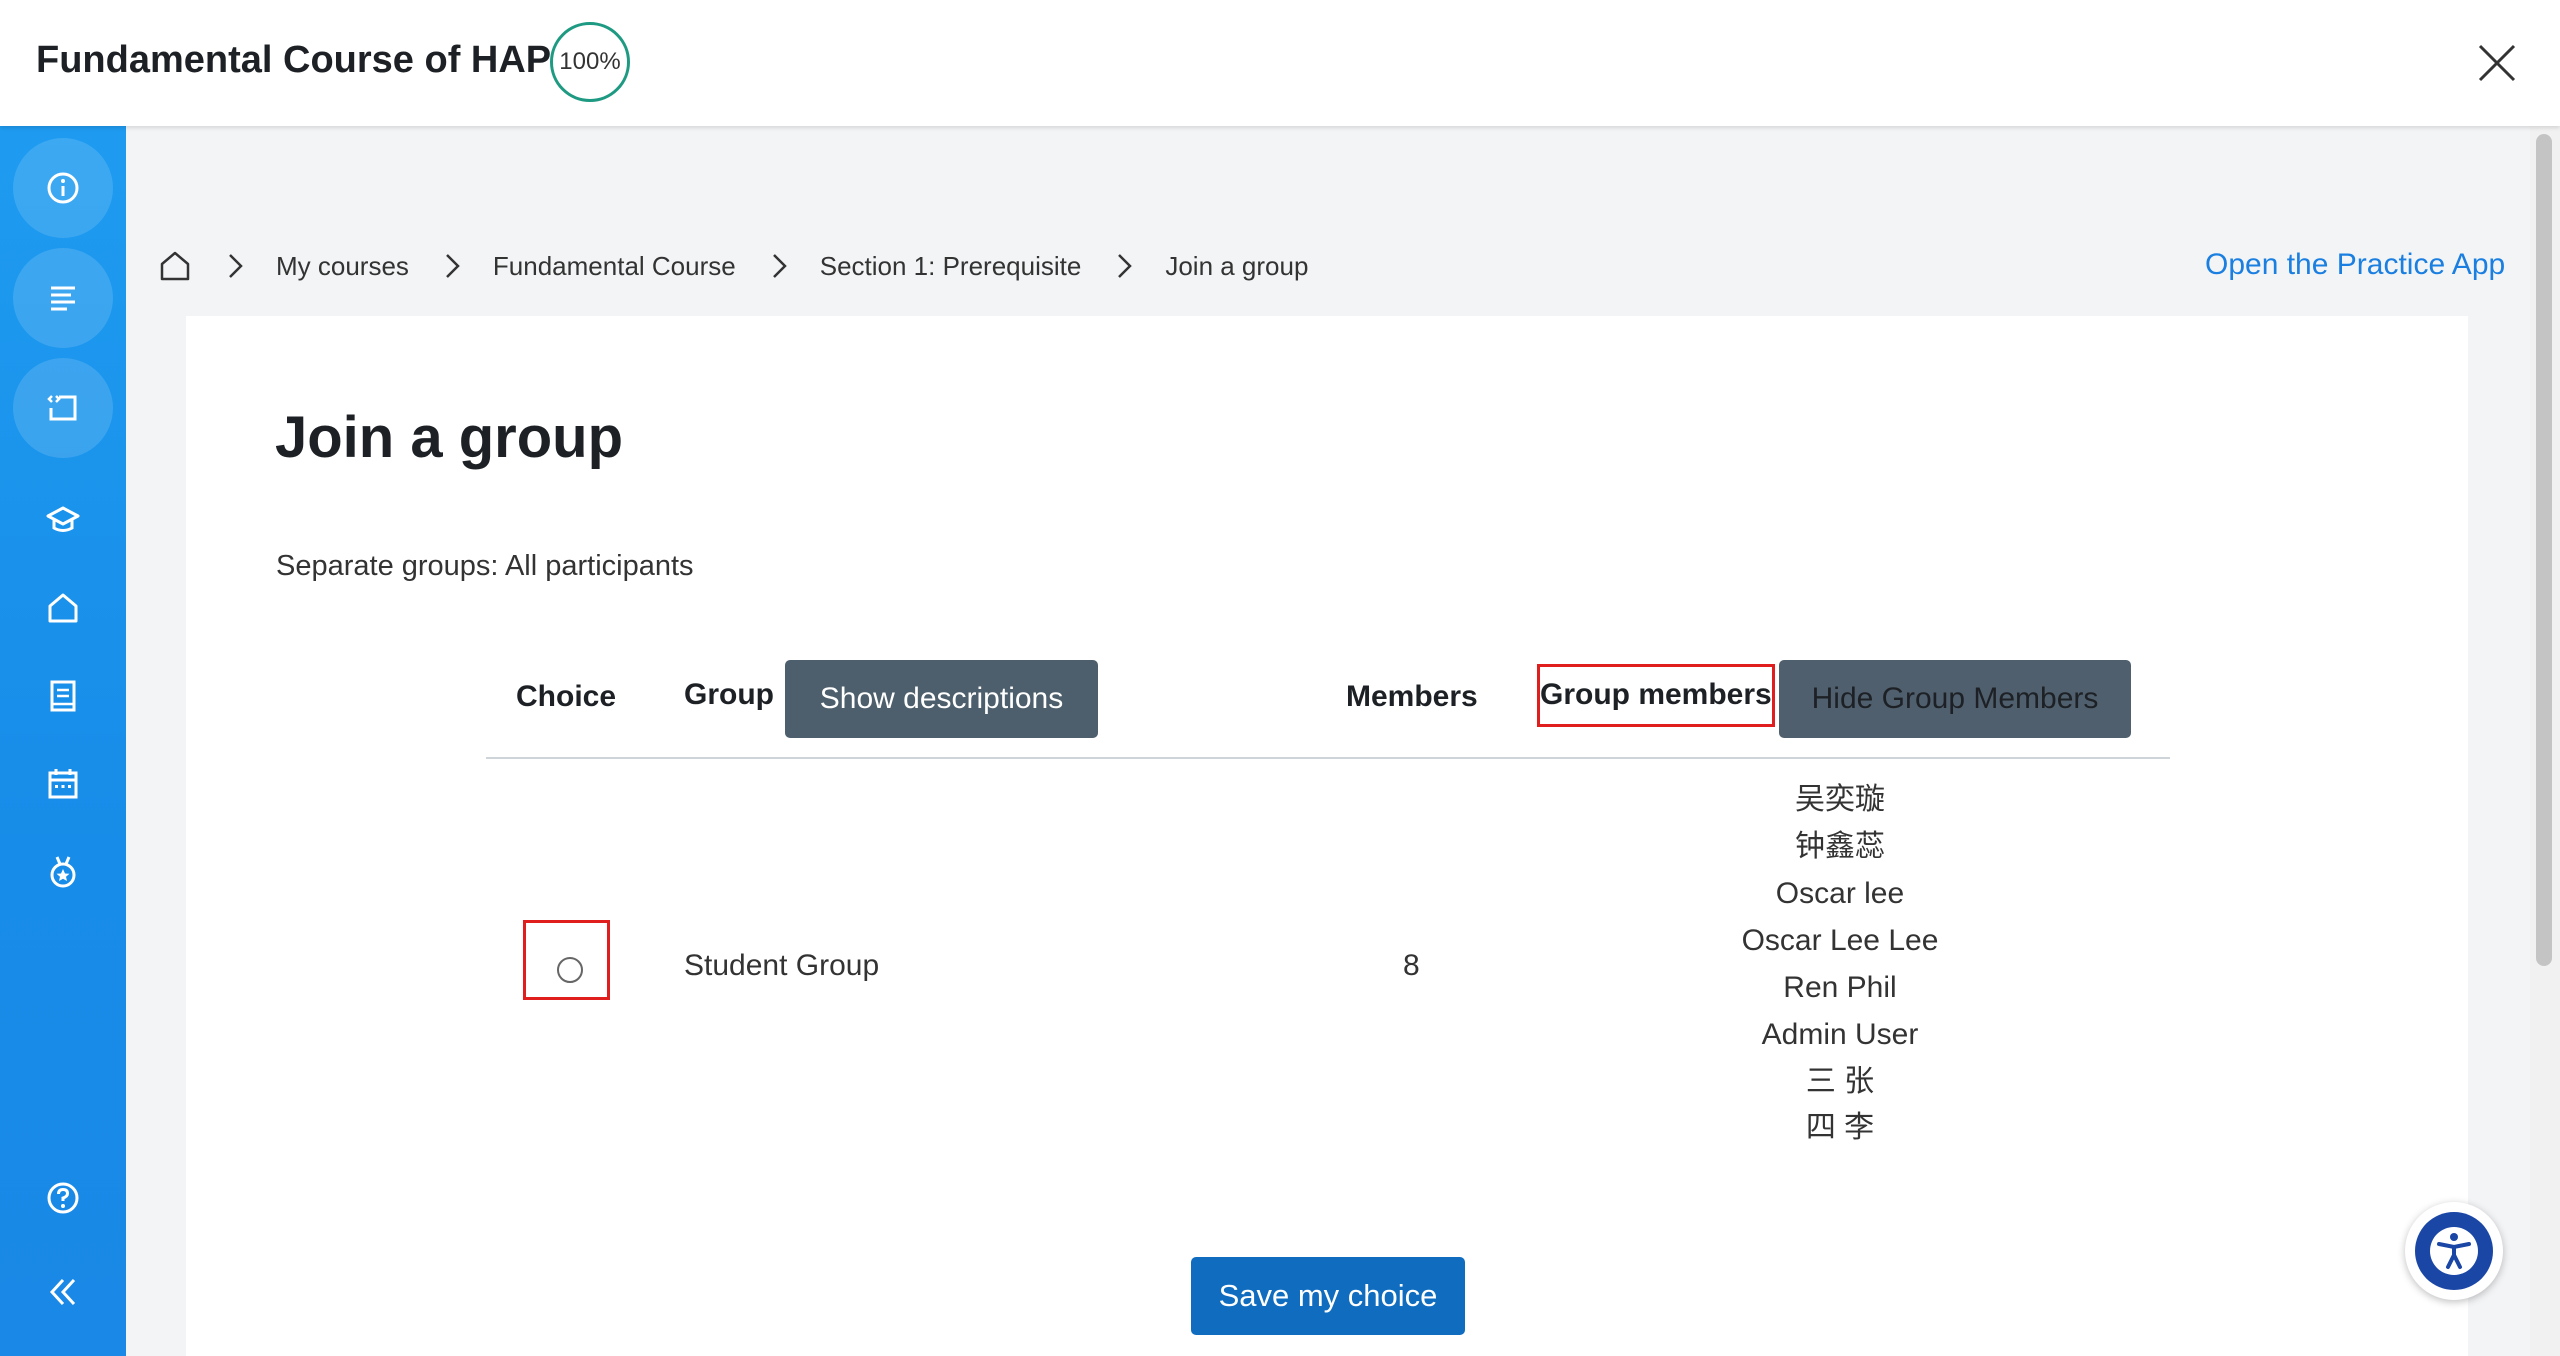  I want to click on sidebar-item-activity, so click(63, 408).